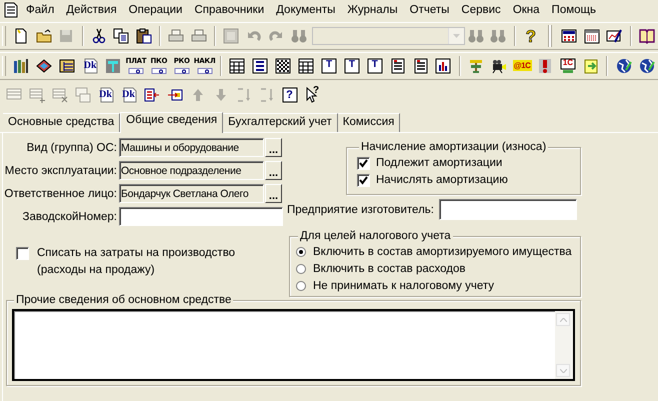 This screenshot has width=658, height=401. Describe the element at coordinates (21, 36) in the screenshot. I see `new-document-icon` at that location.